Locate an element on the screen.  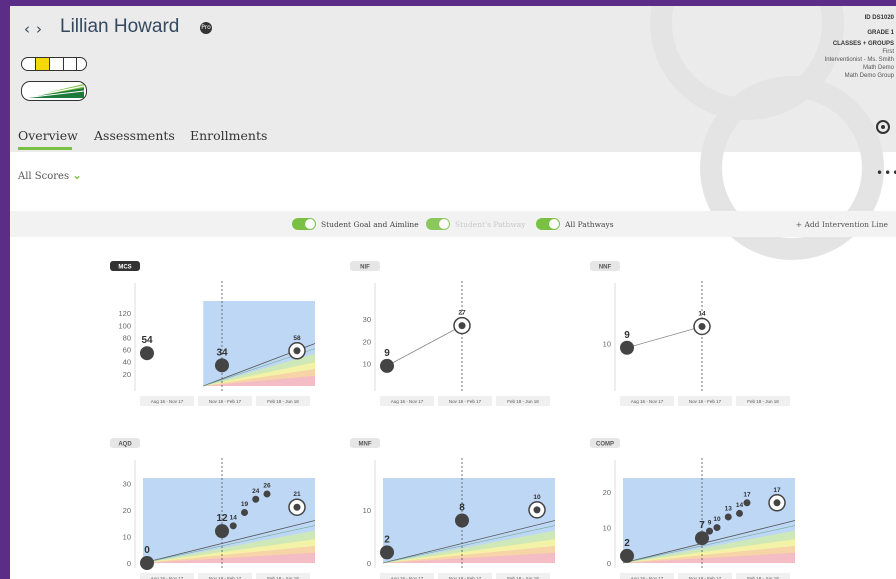
score-label: 0 is located at coordinates (147, 550).